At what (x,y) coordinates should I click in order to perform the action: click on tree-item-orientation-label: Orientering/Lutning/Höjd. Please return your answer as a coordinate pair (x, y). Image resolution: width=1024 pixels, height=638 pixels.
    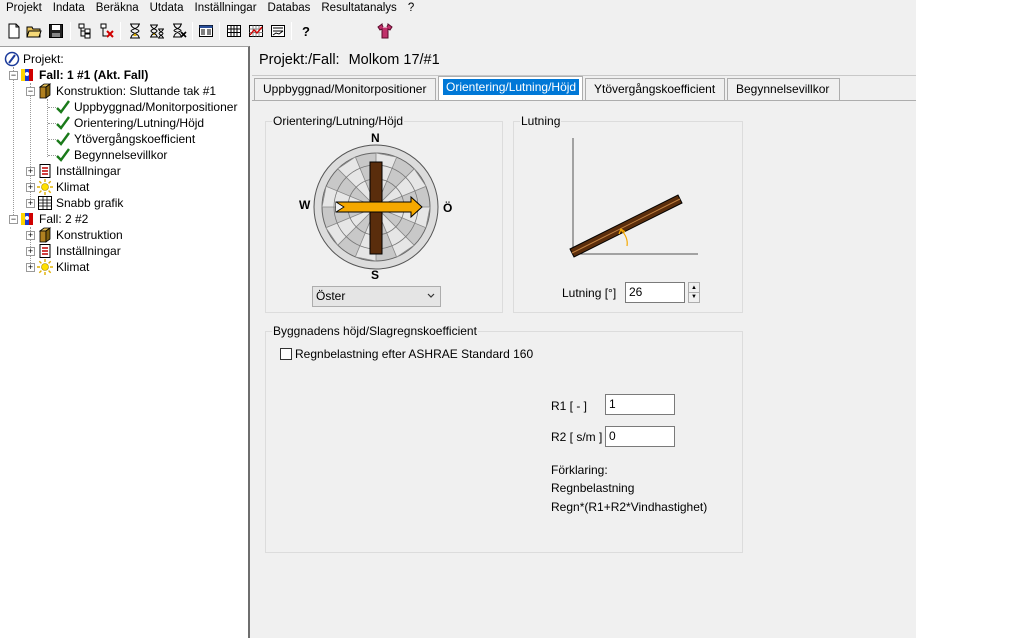
    Looking at the image, I should click on (139, 123).